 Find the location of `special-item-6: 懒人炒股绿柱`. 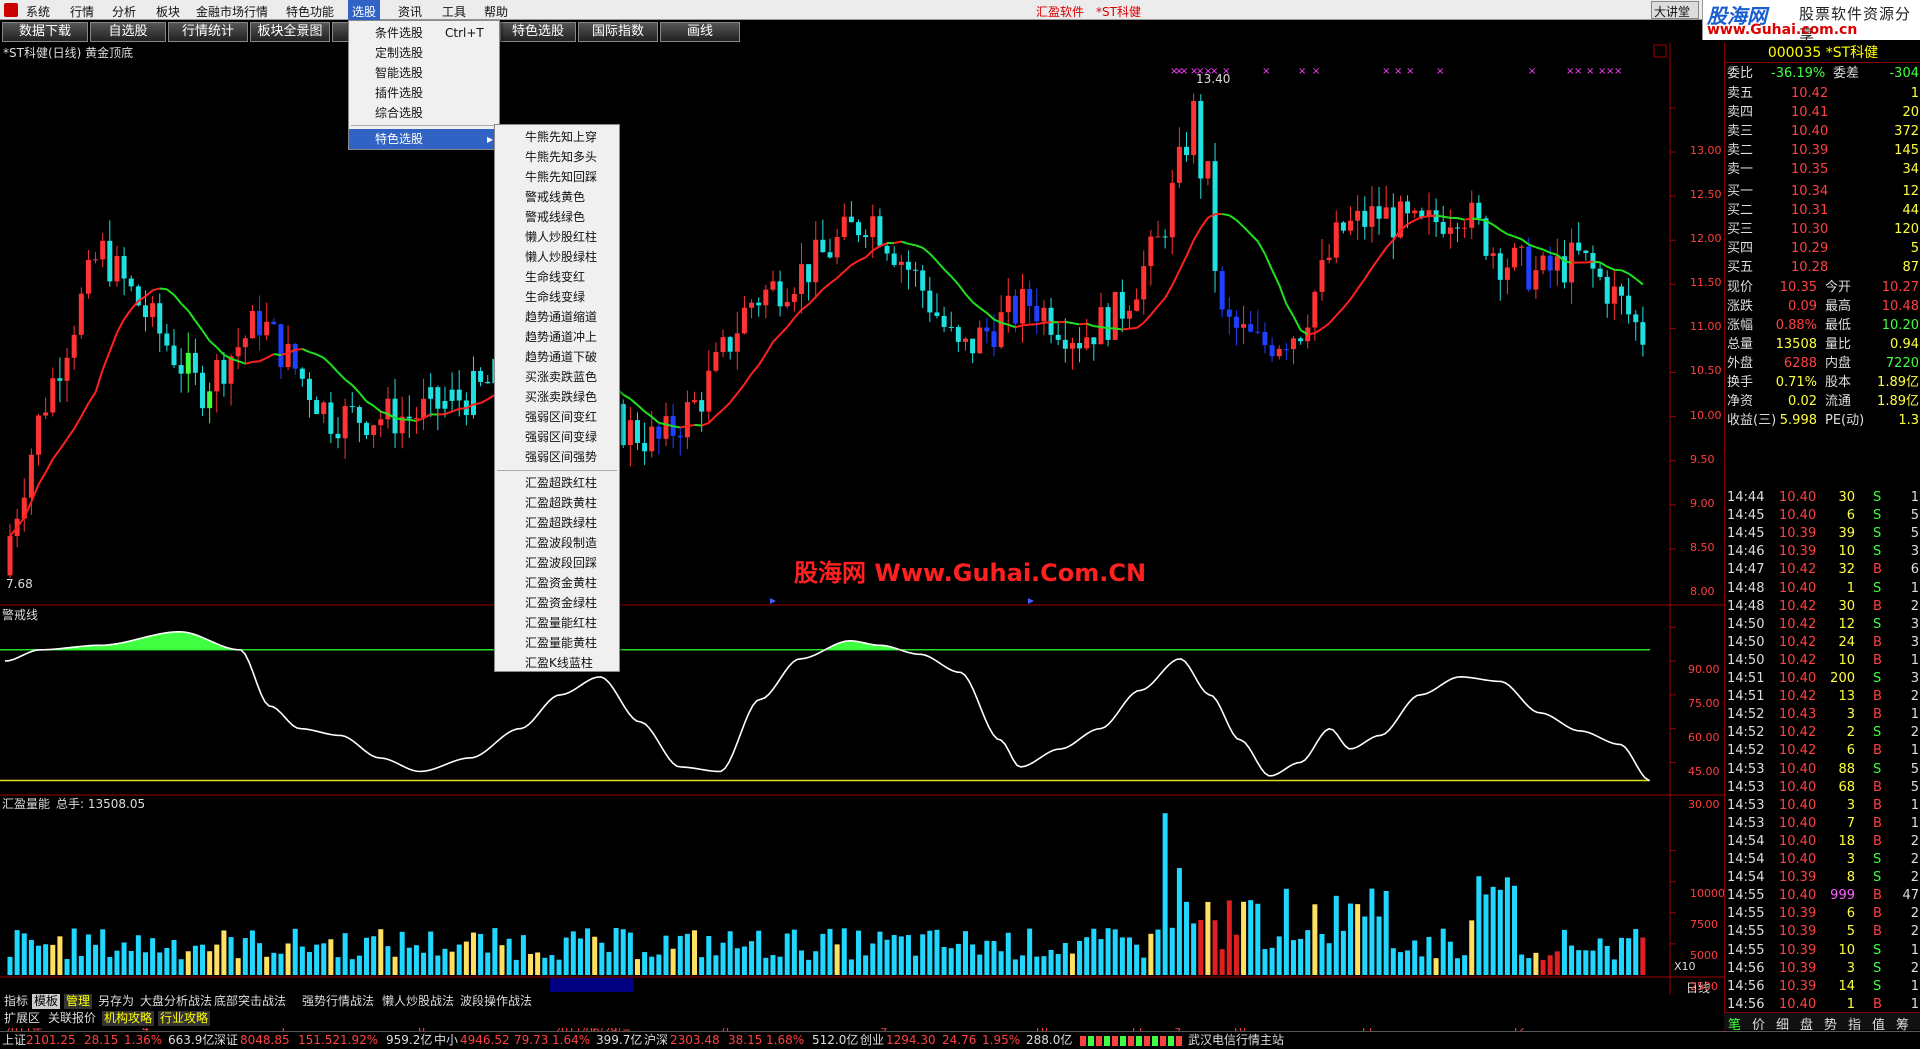

special-item-6: 懒人炒股绿柱 is located at coordinates (557, 257).